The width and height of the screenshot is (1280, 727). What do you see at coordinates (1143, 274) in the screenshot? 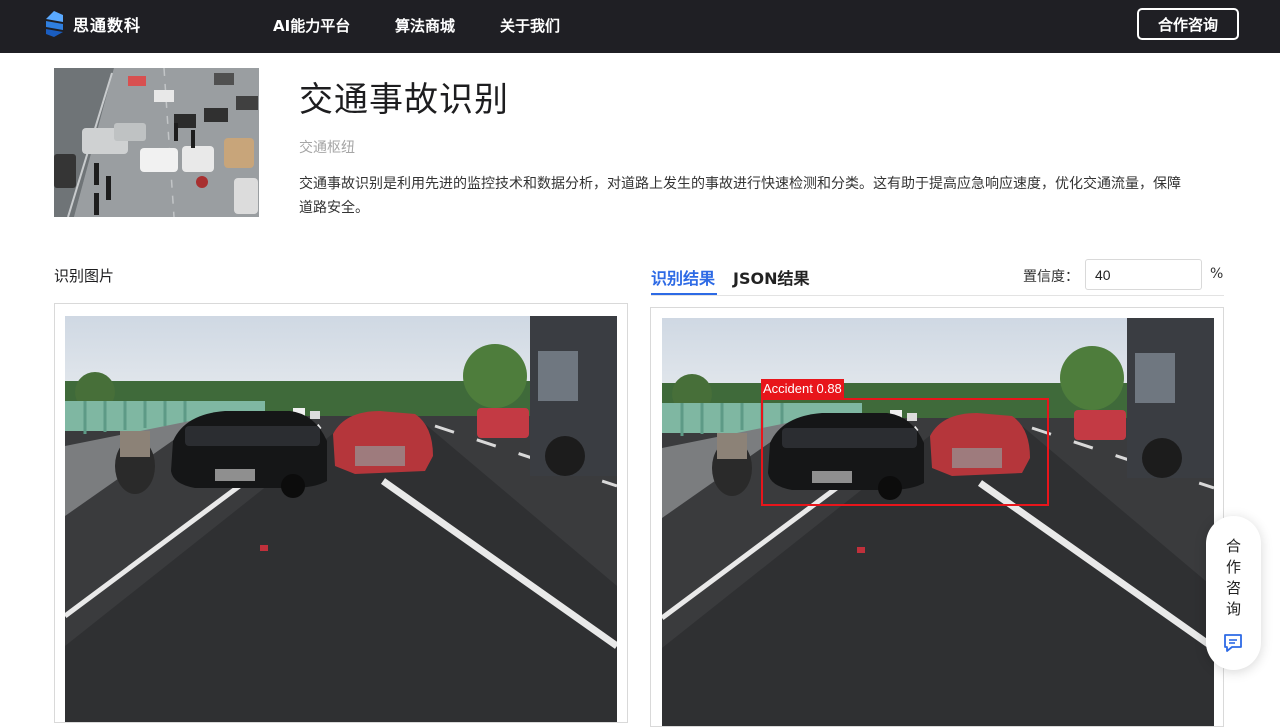
I see `confidence-input` at bounding box center [1143, 274].